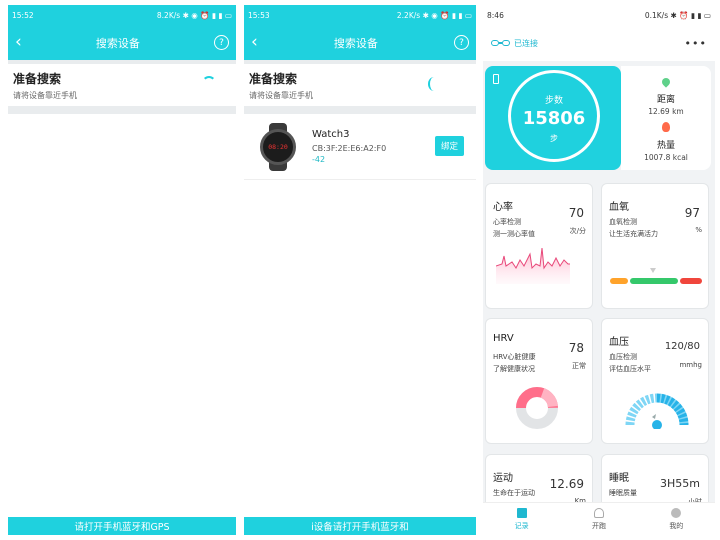 This screenshot has width=720, height=540. What do you see at coordinates (533, 265) in the screenshot?
I see `heart-rate-chart` at bounding box center [533, 265].